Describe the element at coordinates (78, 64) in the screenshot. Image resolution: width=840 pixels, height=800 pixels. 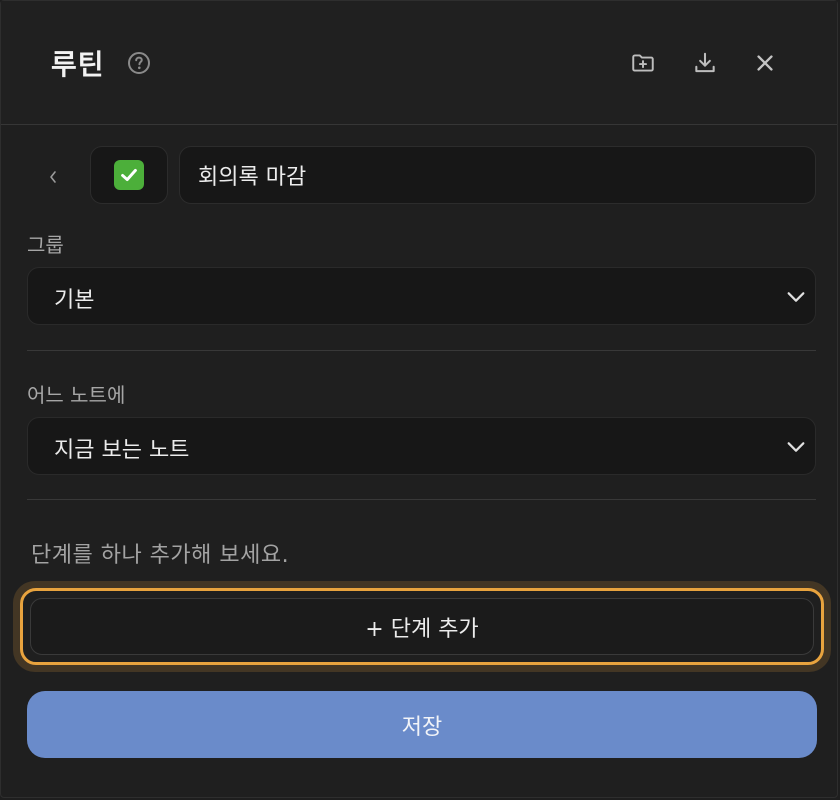
I see `page-title: 루틴` at that location.